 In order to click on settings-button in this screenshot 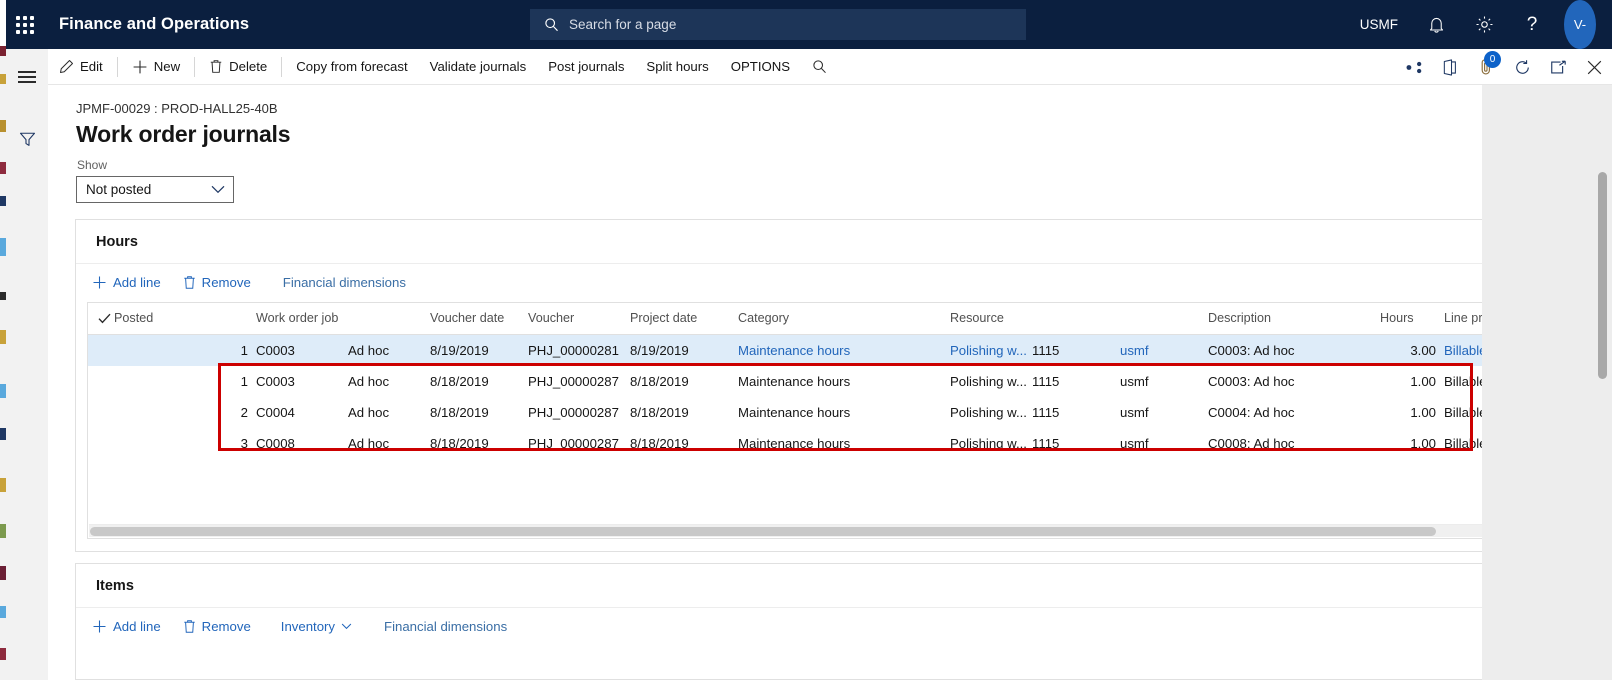, I will do `click(1484, 24)`.